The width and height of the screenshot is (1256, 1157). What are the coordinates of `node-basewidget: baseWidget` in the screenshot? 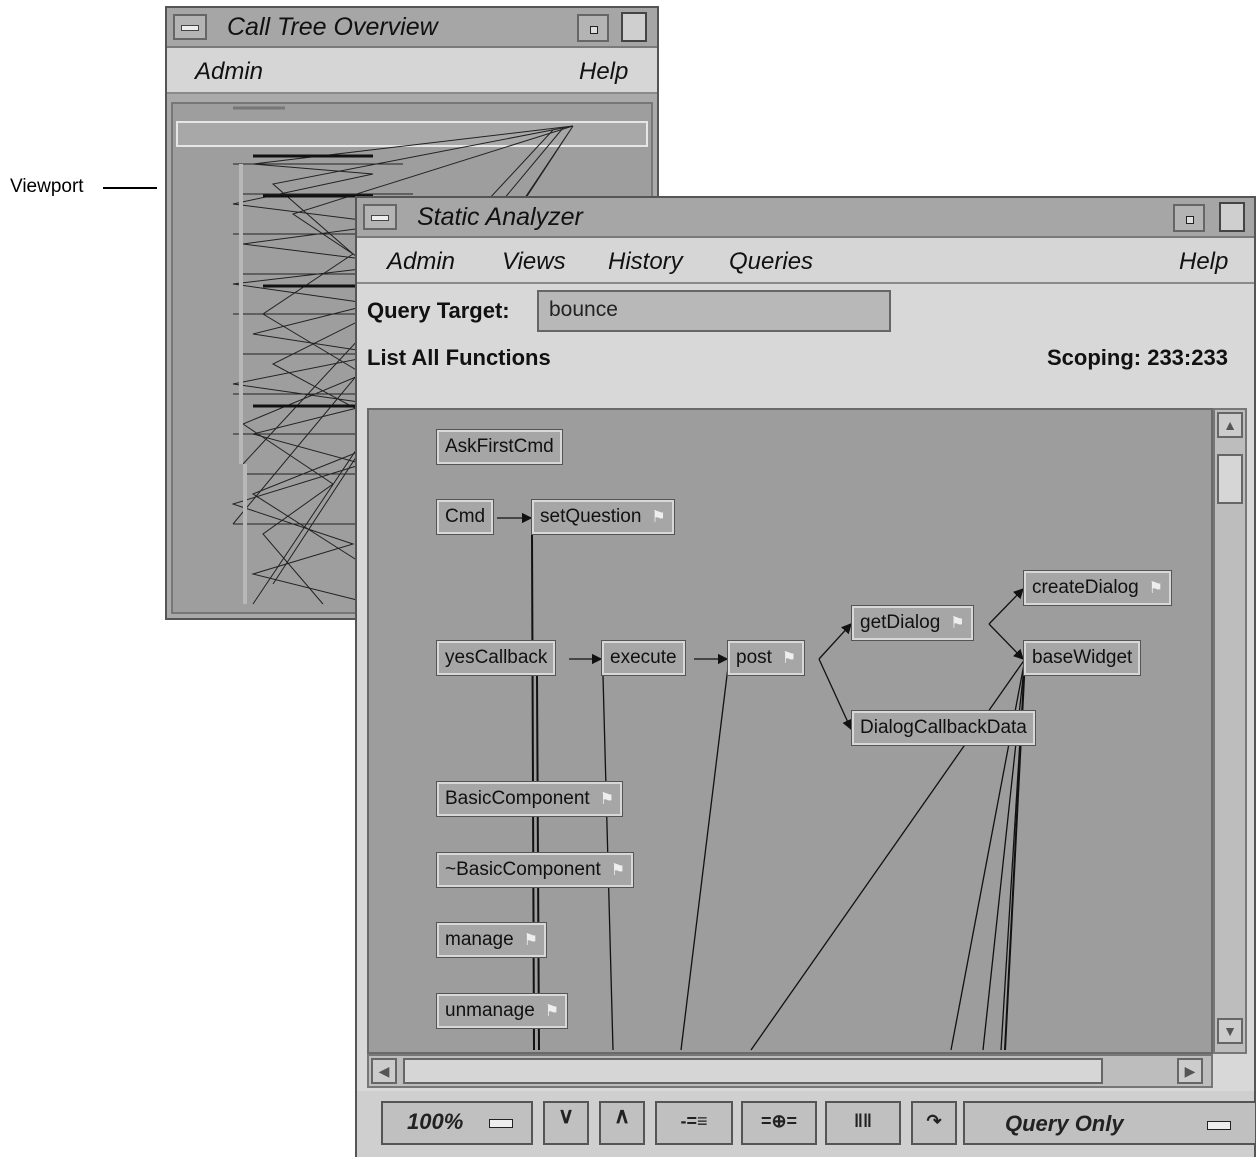 It's located at (1082, 658).